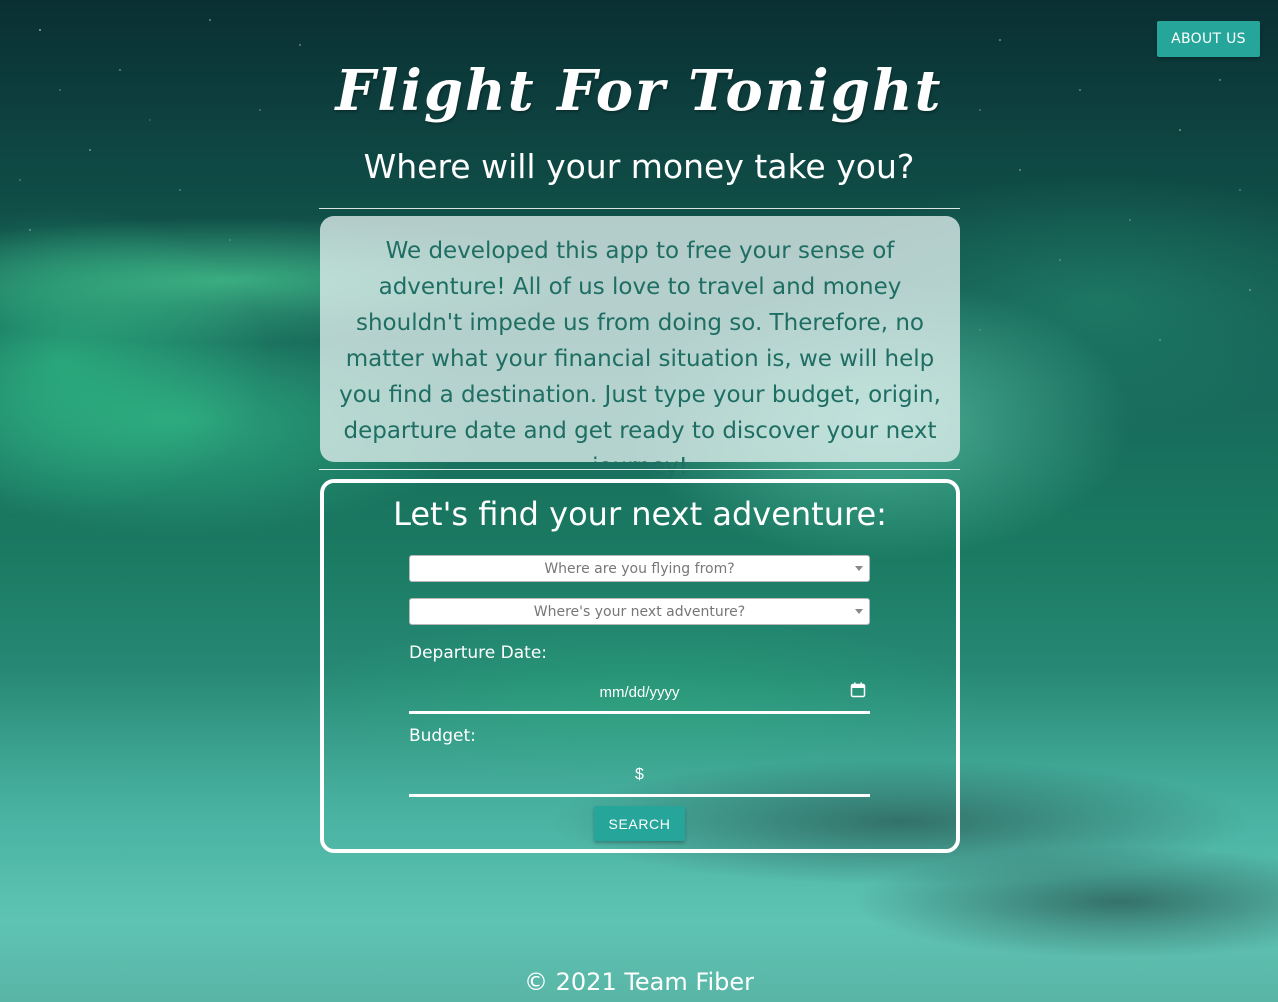 The height and width of the screenshot is (1002, 1278). What do you see at coordinates (639, 166) in the screenshot?
I see `page-subtitle: Where will your money take you?` at bounding box center [639, 166].